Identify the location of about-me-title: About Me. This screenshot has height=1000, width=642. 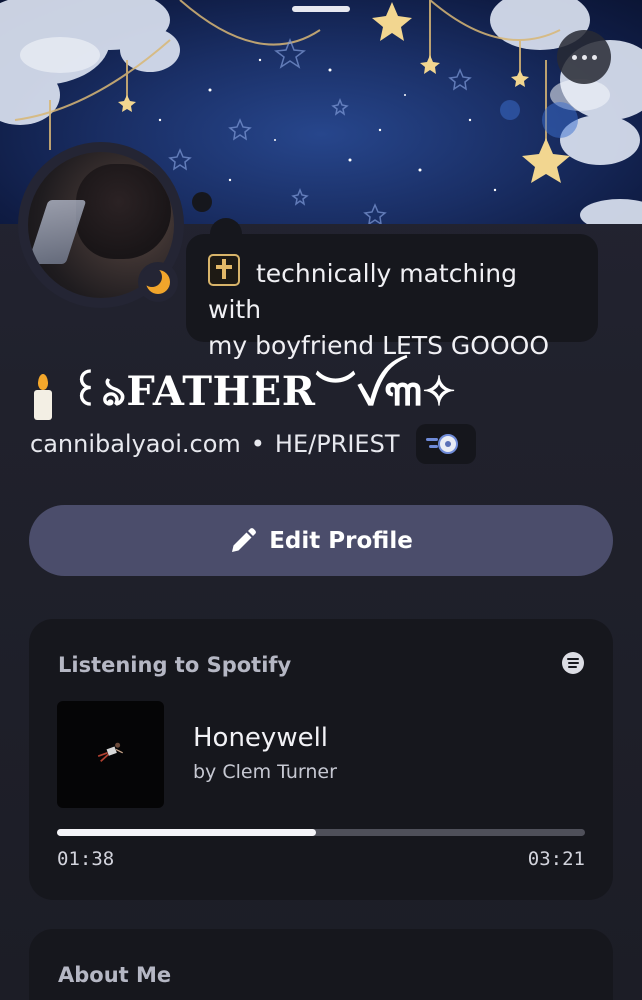
(115, 975).